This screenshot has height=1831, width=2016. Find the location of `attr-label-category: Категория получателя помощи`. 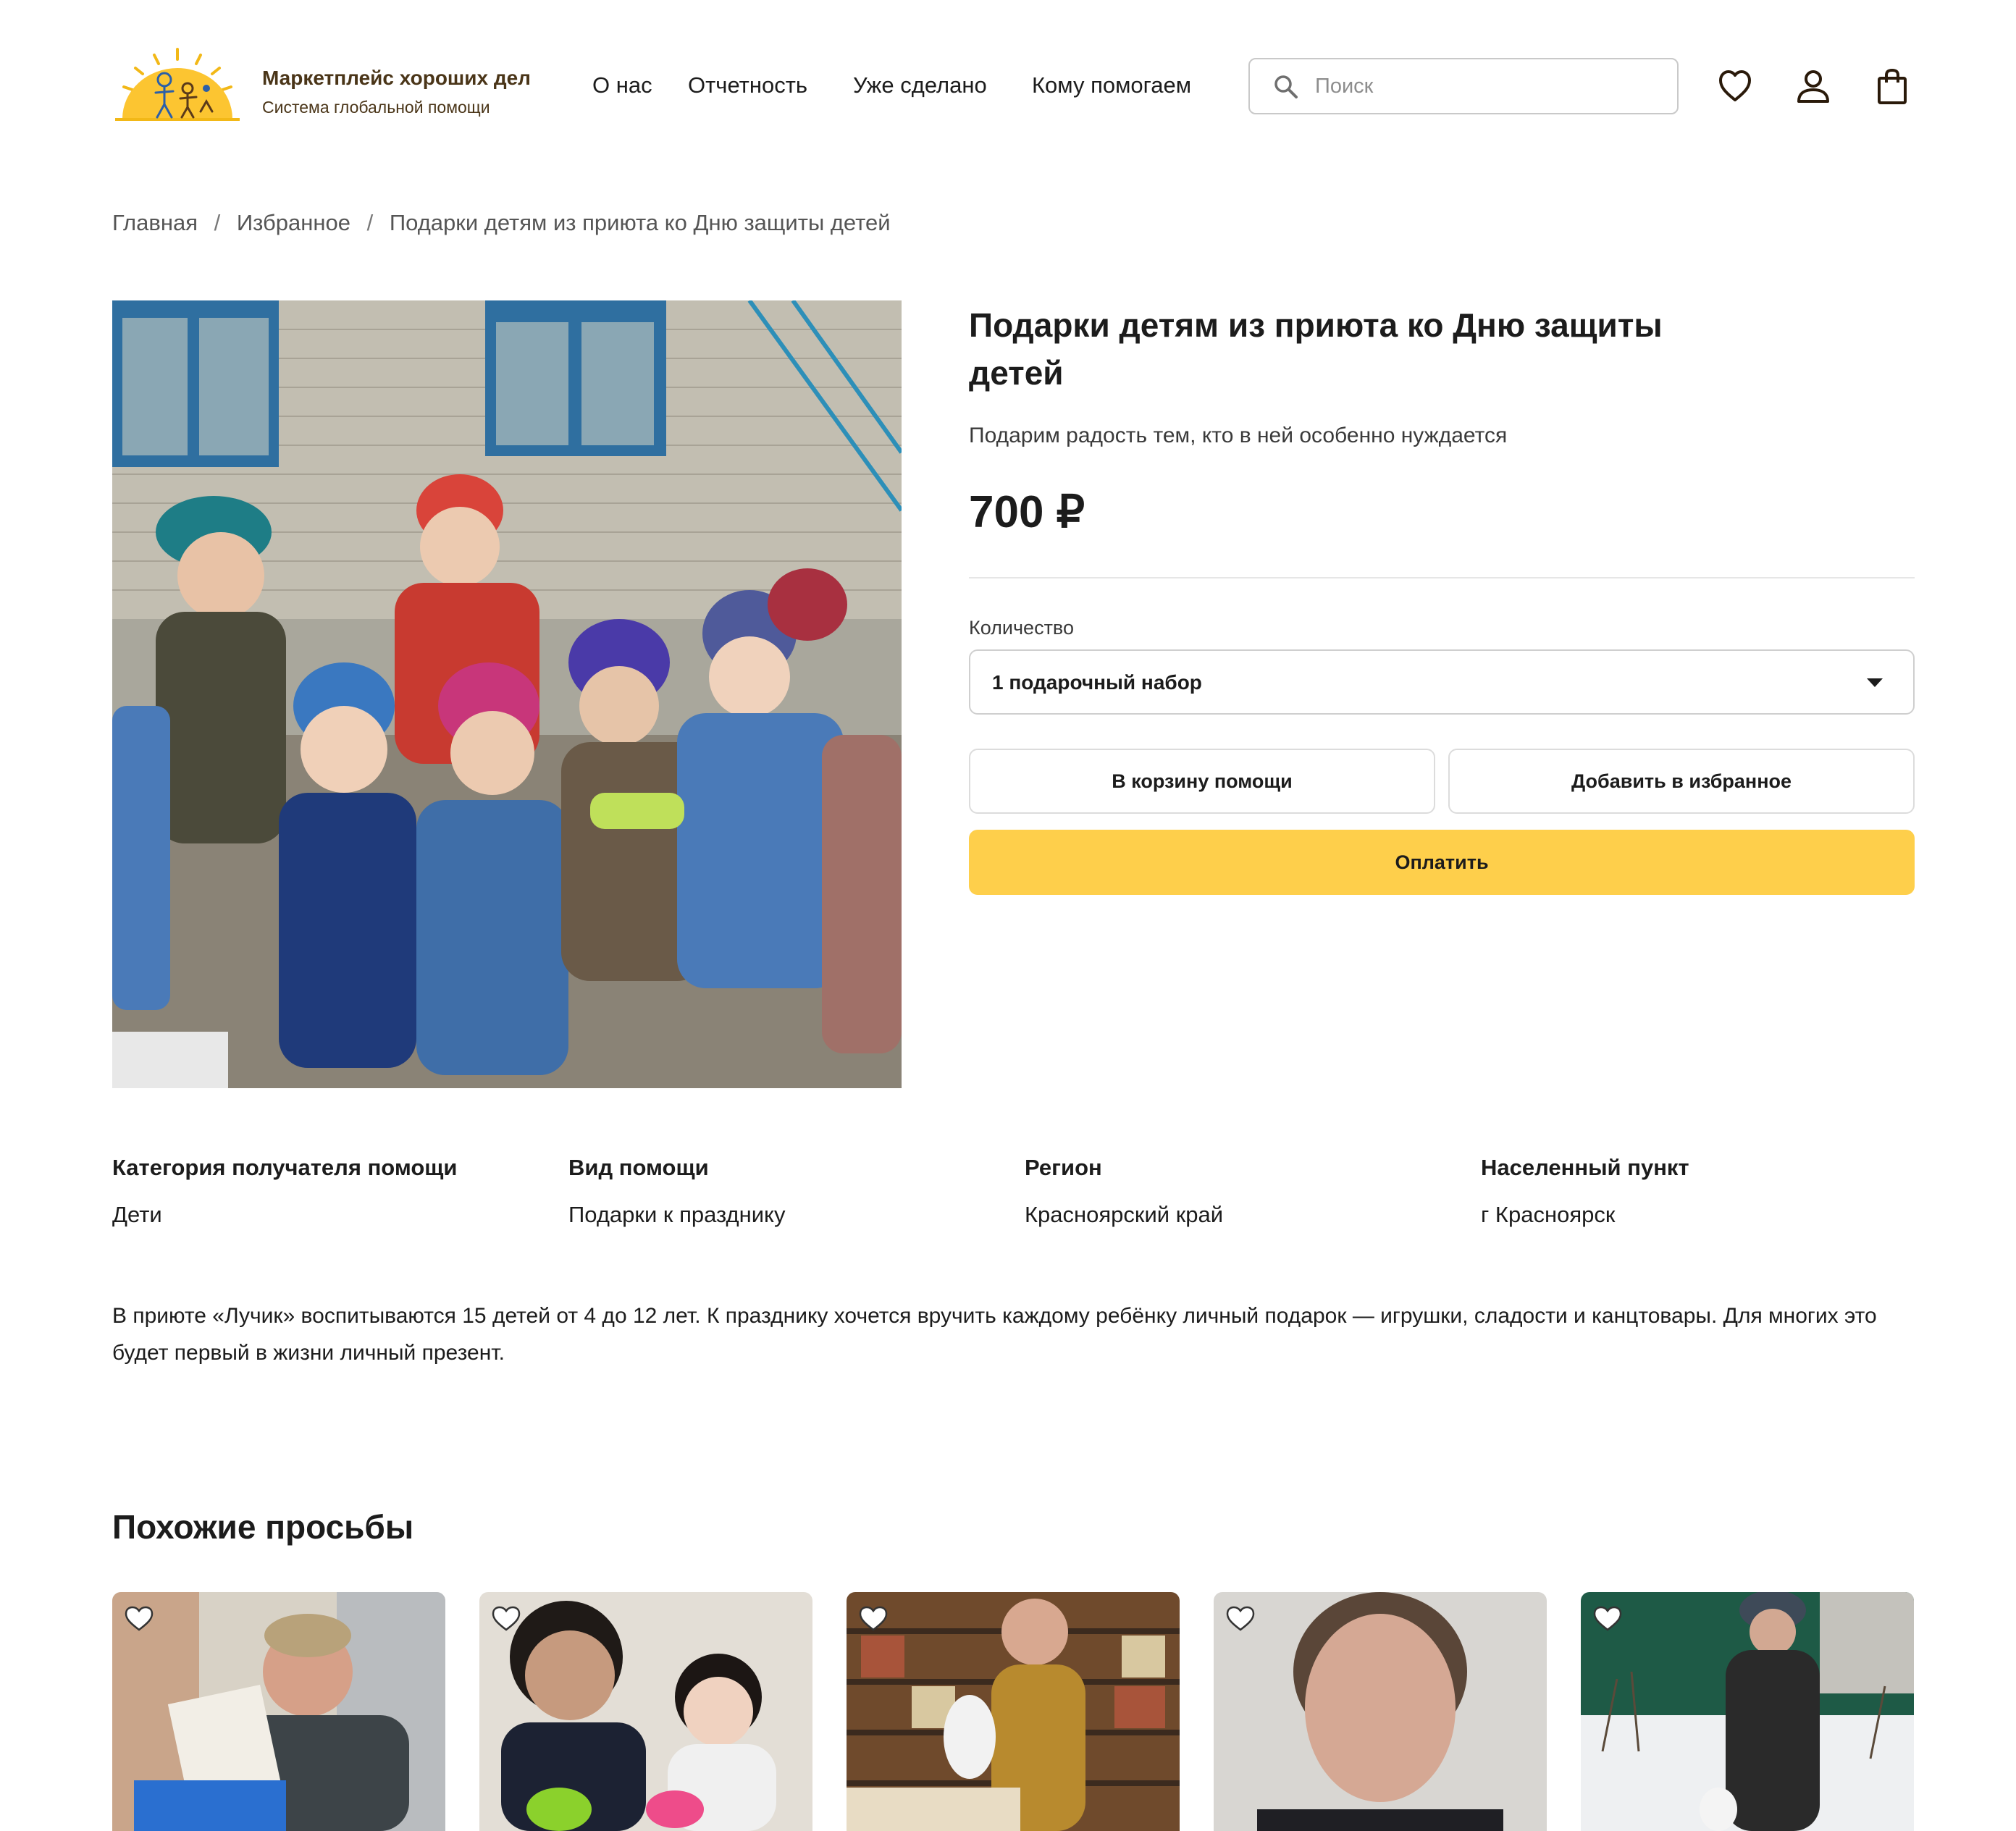

attr-label-category: Категория получателя помощи is located at coordinates (285, 1167).